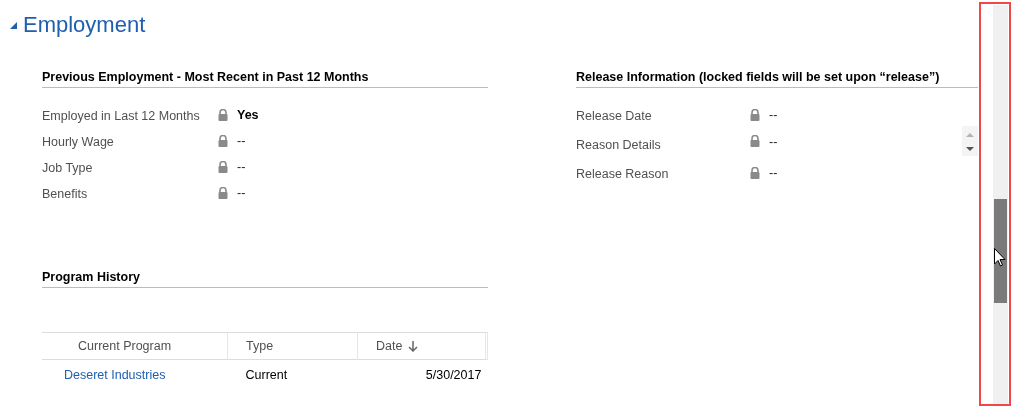 The height and width of the screenshot is (409, 1021). Describe the element at coordinates (265, 279) in the screenshot. I see `section-heading: Program History` at that location.